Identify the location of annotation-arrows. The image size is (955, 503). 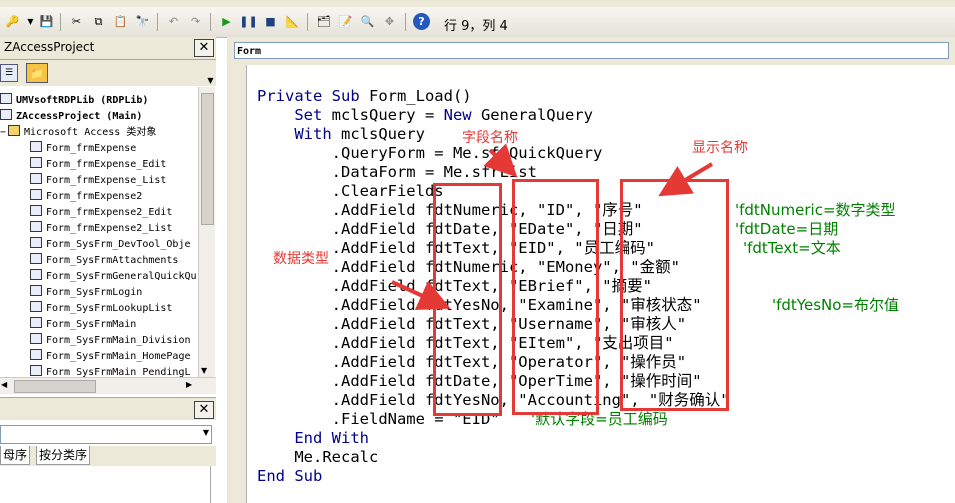
(552, 226).